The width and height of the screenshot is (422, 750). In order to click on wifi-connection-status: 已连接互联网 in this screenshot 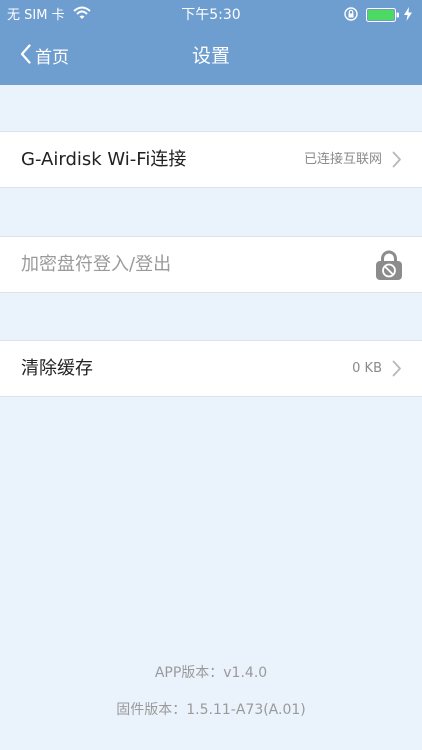, I will do `click(342, 159)`.